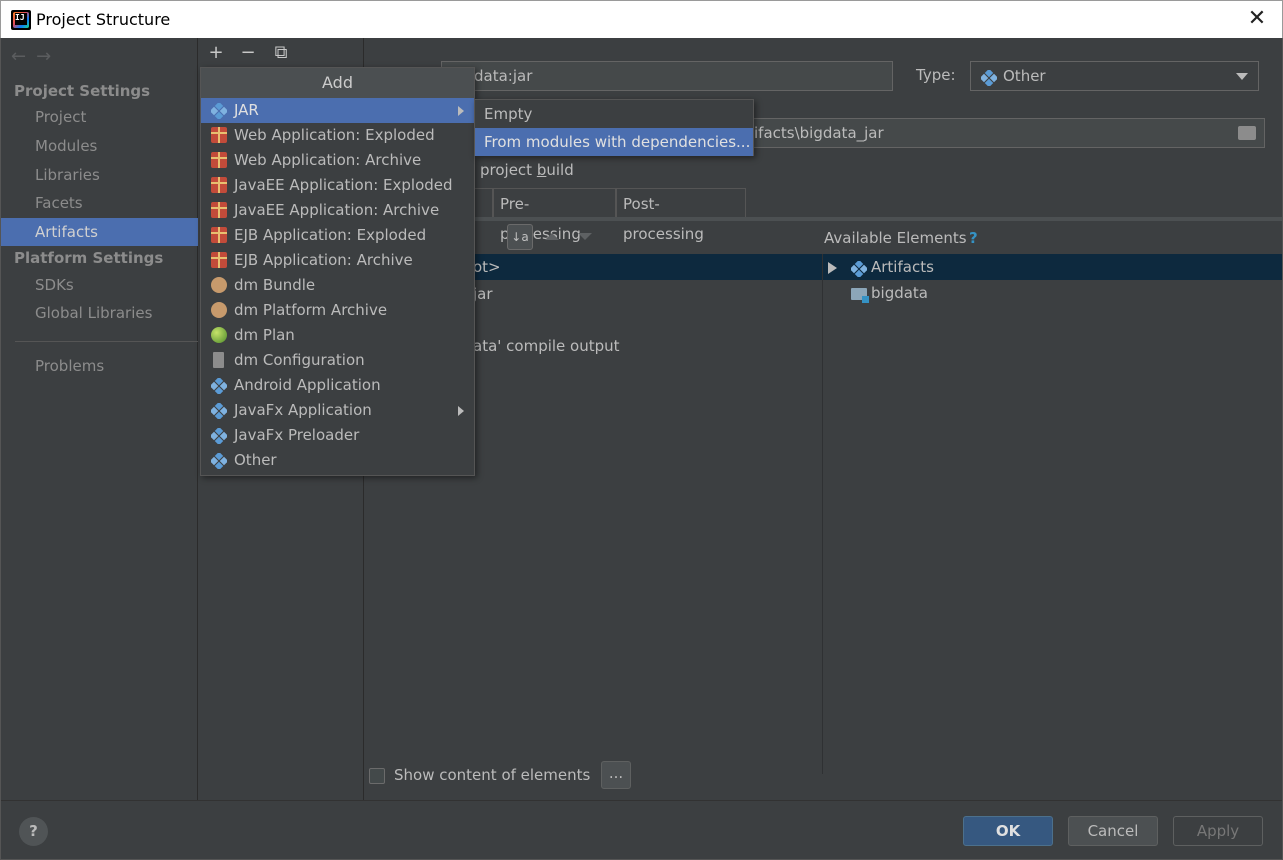 The height and width of the screenshot is (860, 1283). What do you see at coordinates (1024, 76) in the screenshot?
I see `type-select-value: Other` at bounding box center [1024, 76].